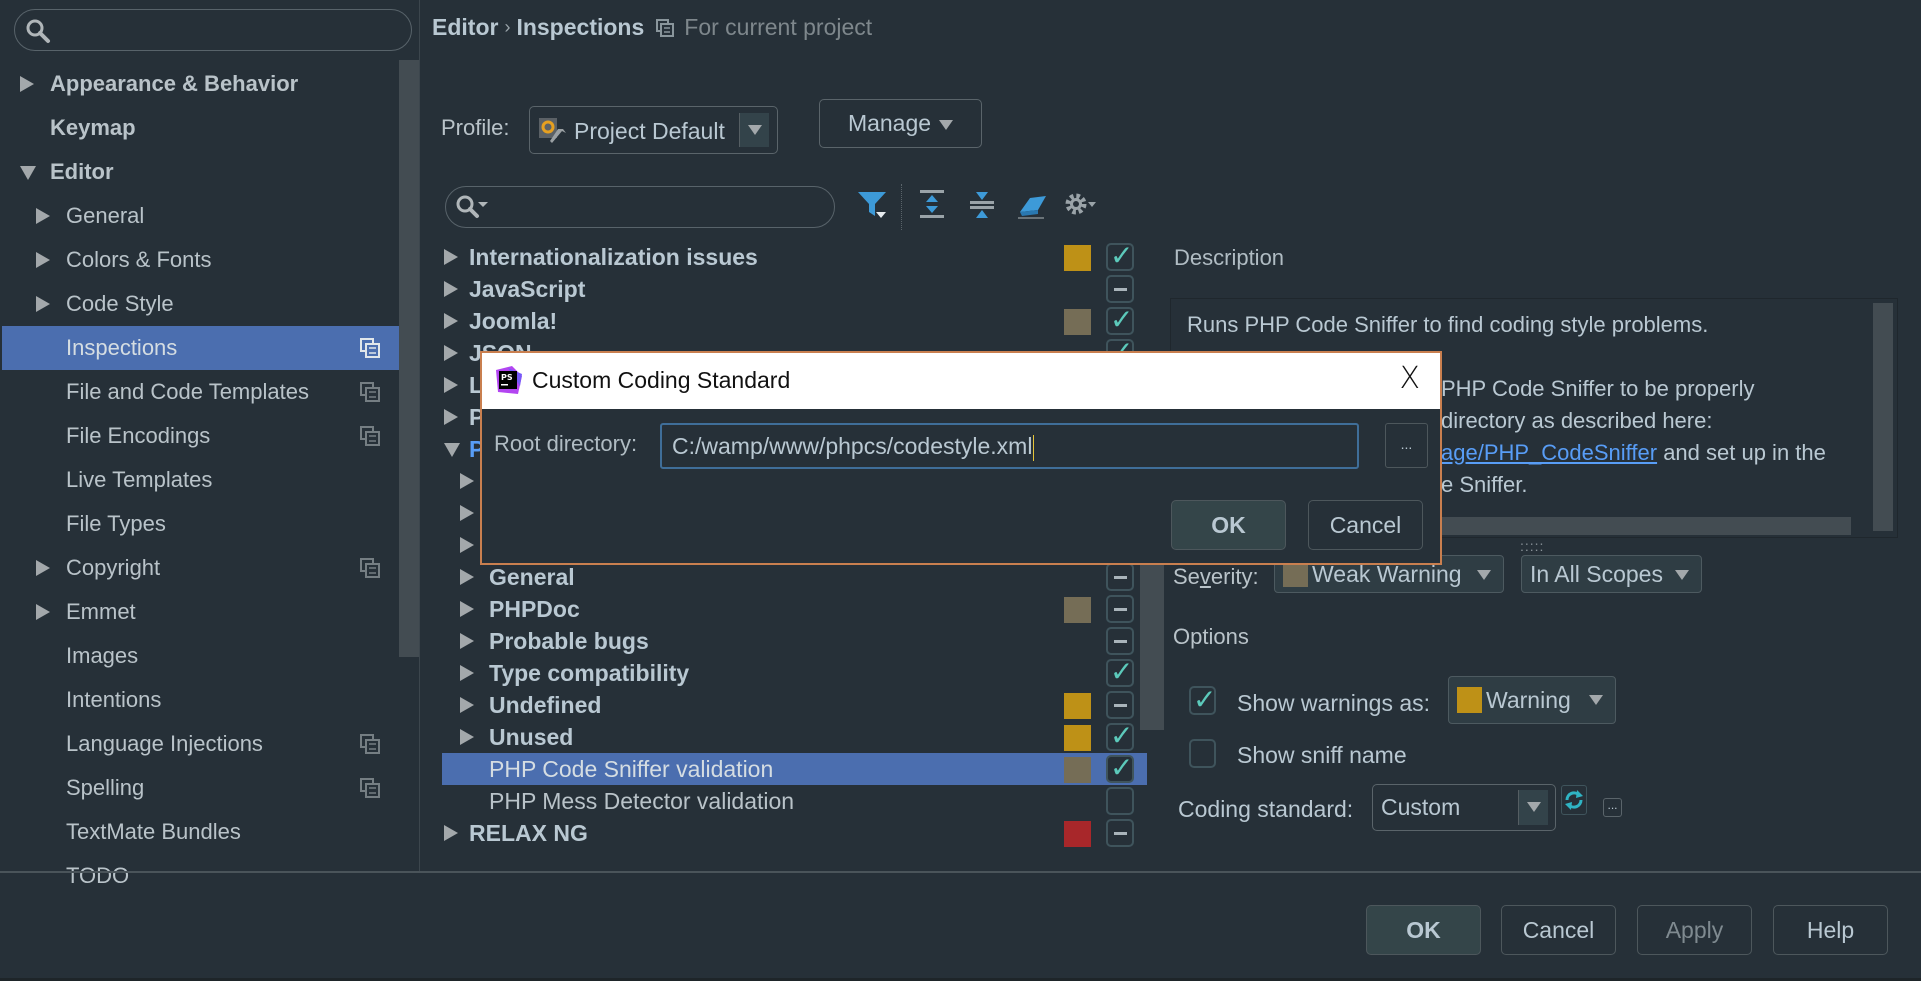 This screenshot has height=981, width=1921. What do you see at coordinates (202, 480) in the screenshot?
I see `sidebar-item-live-templates: Live Templates` at bounding box center [202, 480].